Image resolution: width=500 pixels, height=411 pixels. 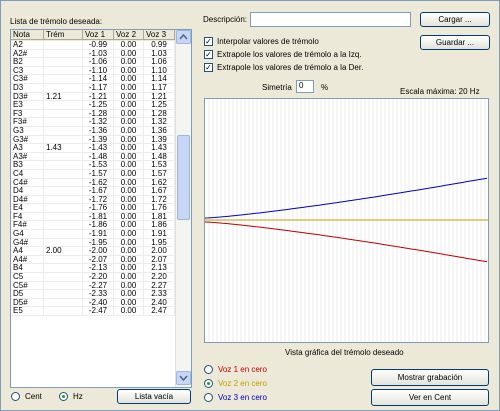 What do you see at coordinates (27, 35) in the screenshot?
I see `column-header-note: Nota` at bounding box center [27, 35].